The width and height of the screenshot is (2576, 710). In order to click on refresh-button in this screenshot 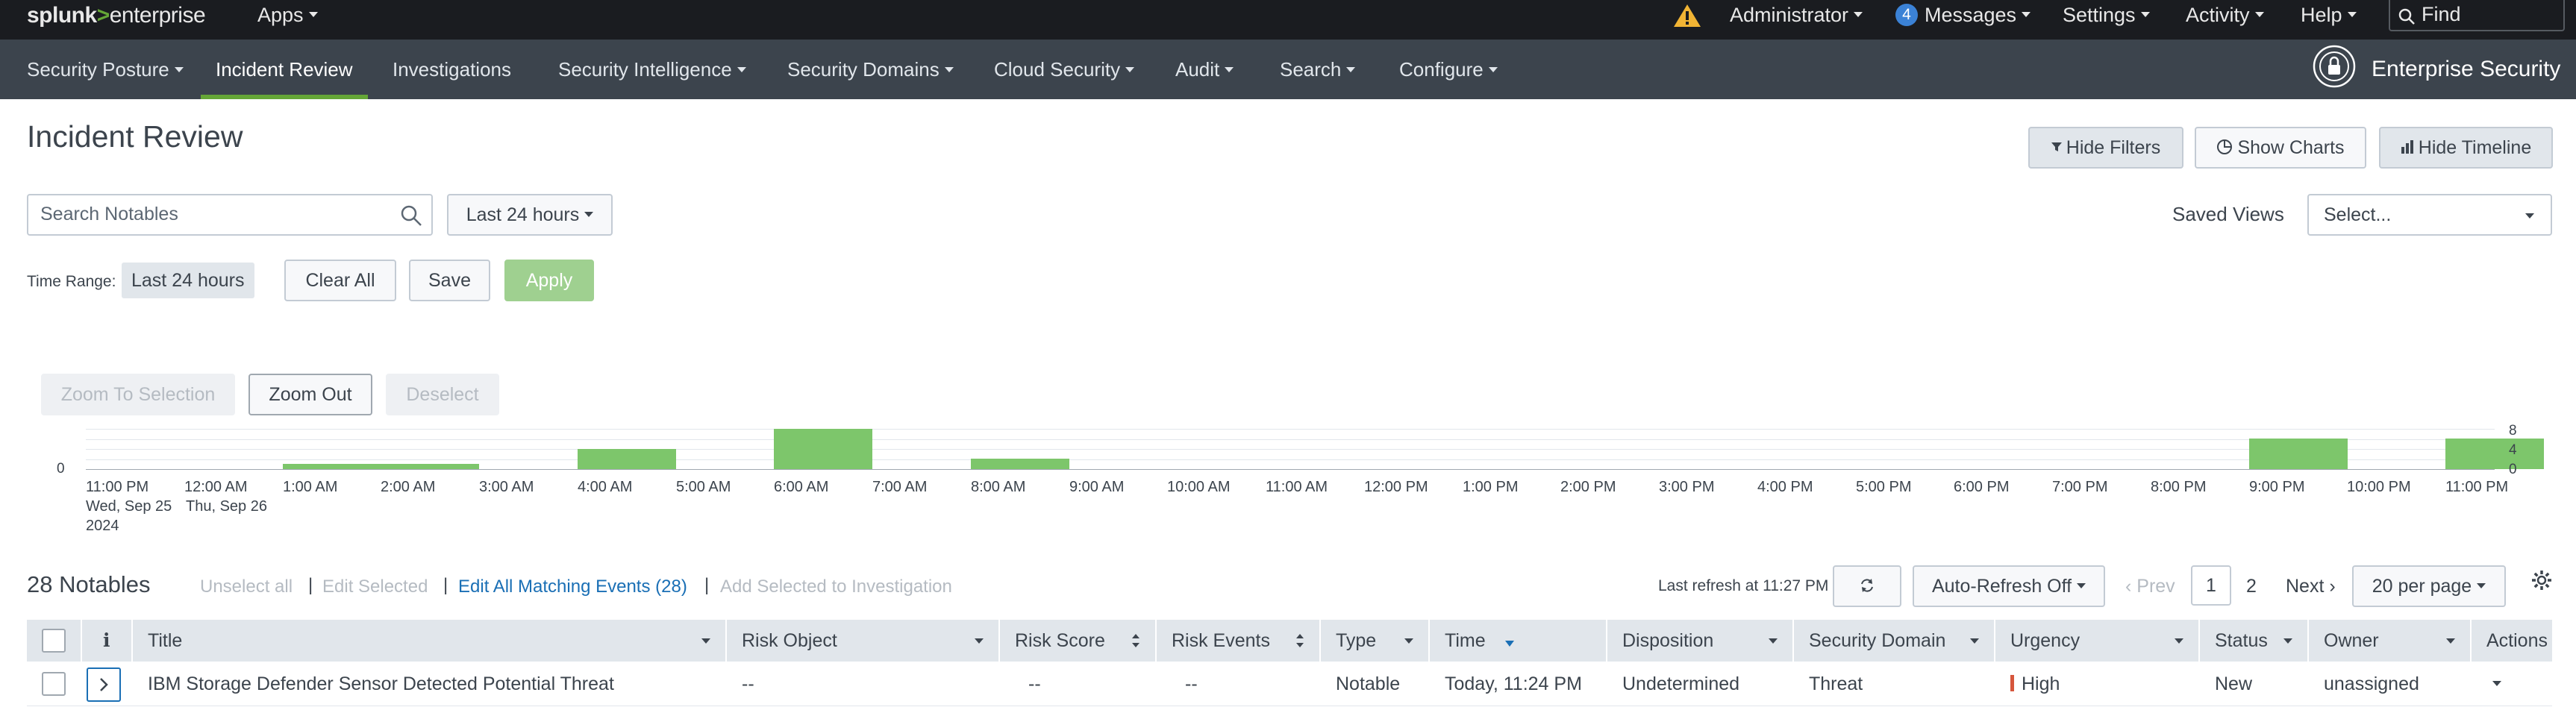, I will do `click(1867, 586)`.